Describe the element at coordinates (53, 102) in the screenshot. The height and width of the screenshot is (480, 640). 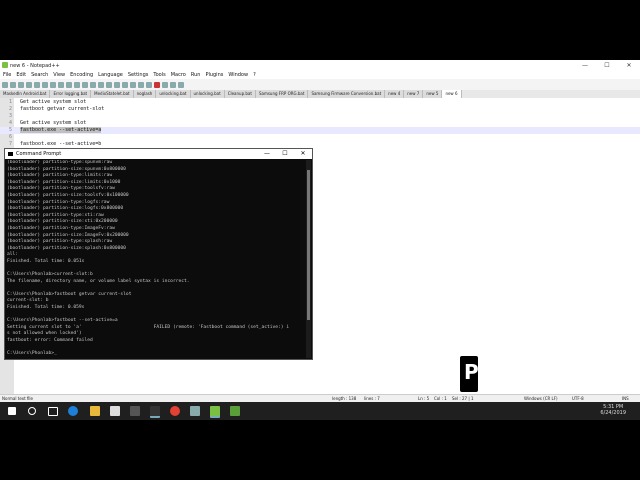
I see `line-text: Get active system slot` at that location.